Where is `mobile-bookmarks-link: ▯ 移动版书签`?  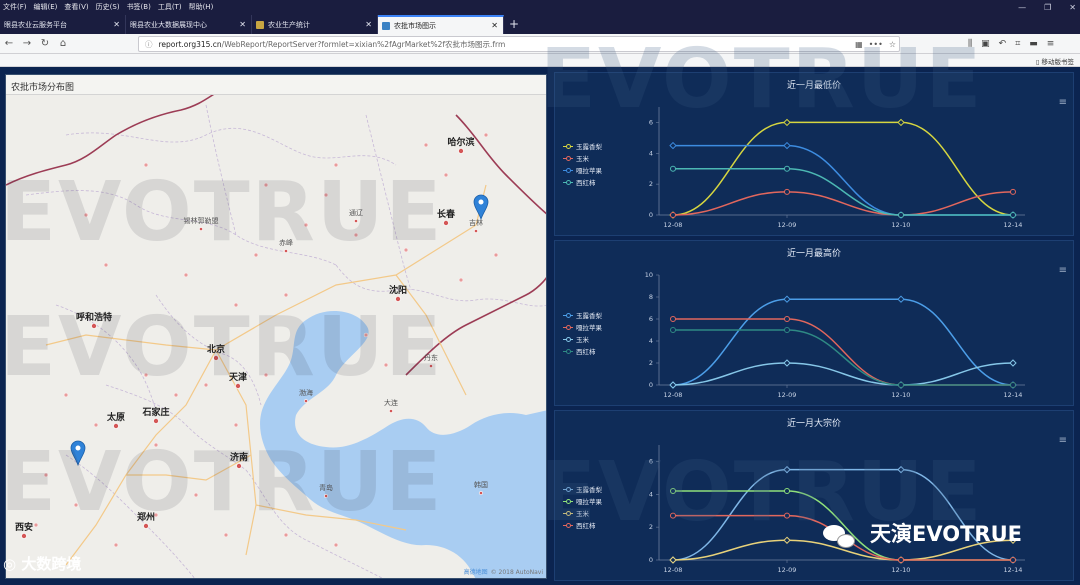 mobile-bookmarks-link: ▯ 移动版书签 is located at coordinates (1055, 61).